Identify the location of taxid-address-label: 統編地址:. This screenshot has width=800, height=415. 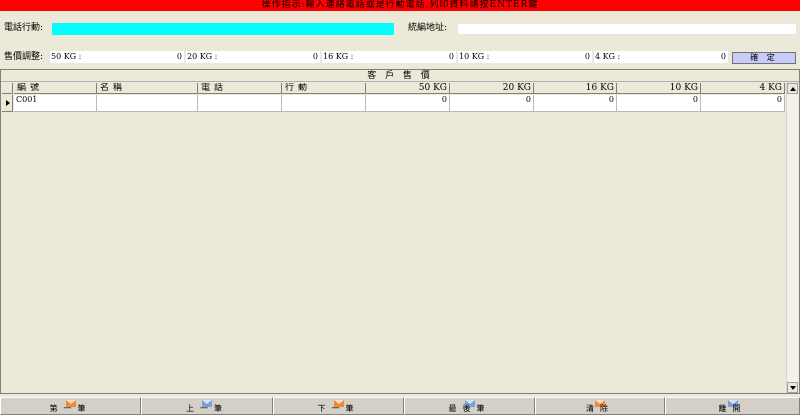
(428, 28).